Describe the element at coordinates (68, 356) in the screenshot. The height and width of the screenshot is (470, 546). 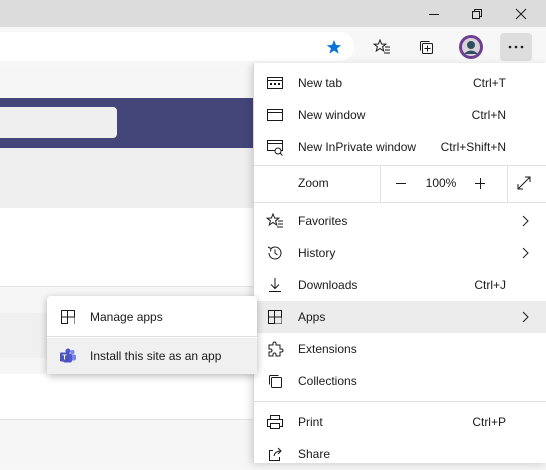
I see `teams-icon: T` at that location.